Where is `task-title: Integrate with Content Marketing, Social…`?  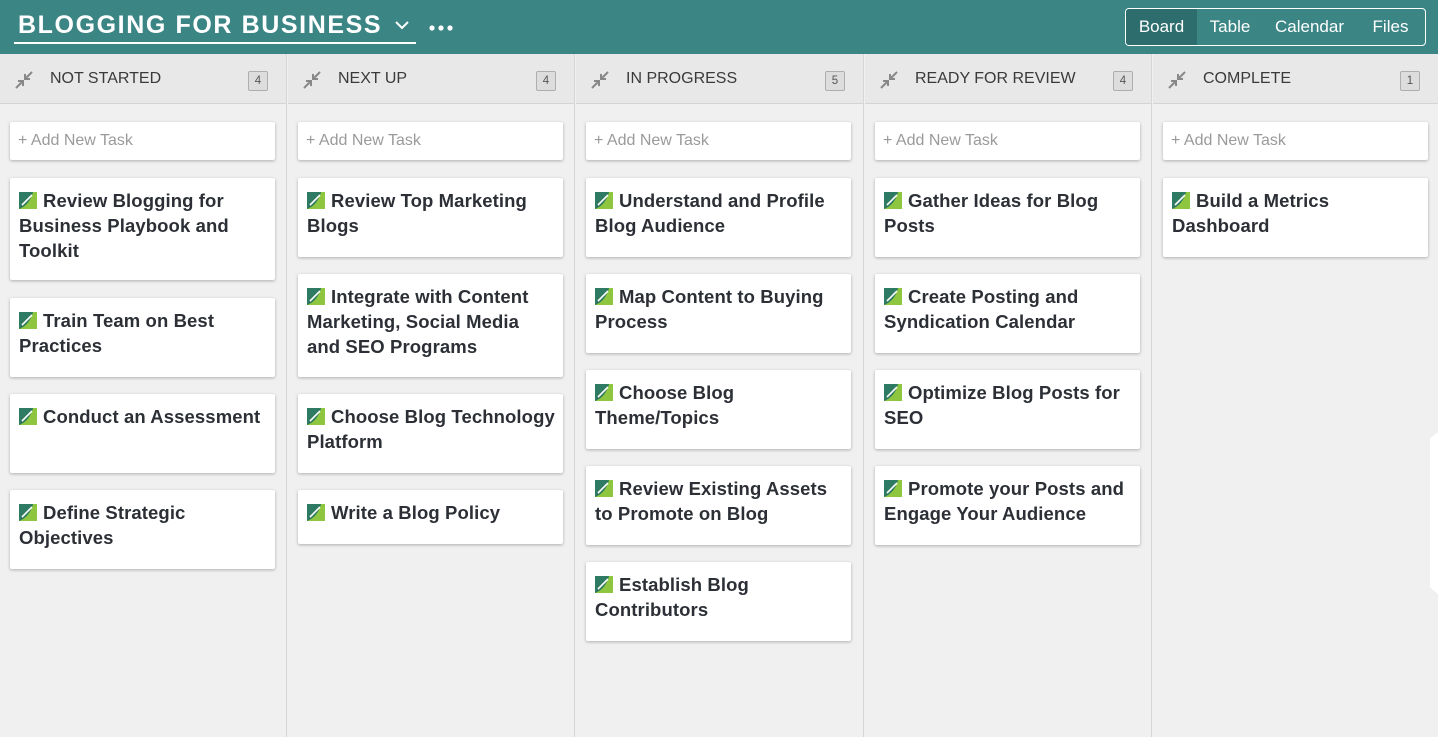 task-title: Integrate with Content Marketing, Social… is located at coordinates (418, 321).